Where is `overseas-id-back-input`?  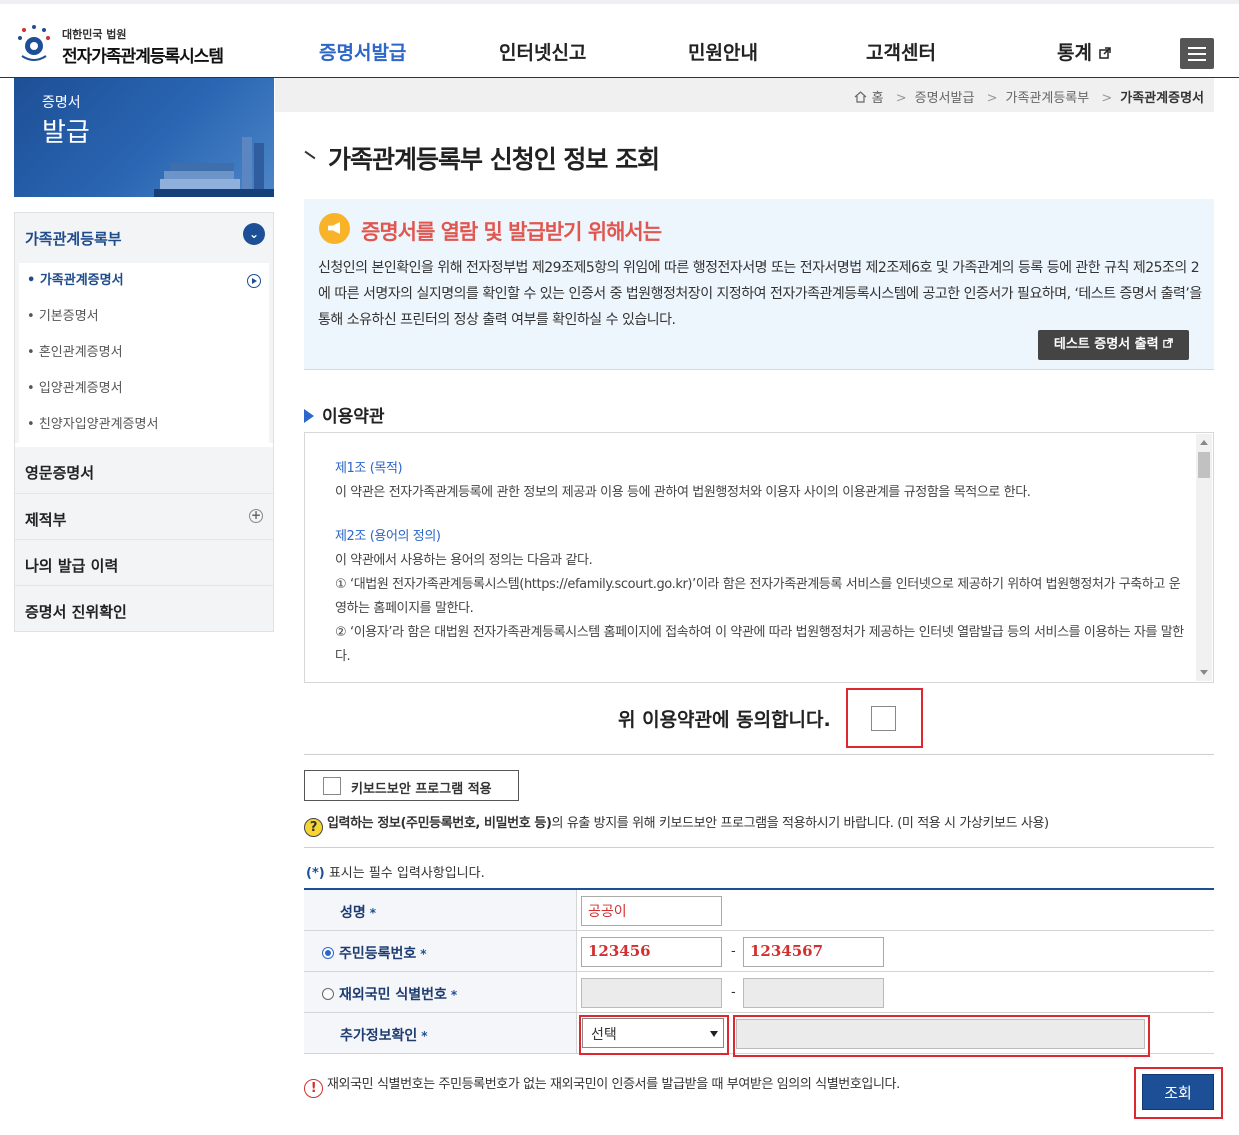 overseas-id-back-input is located at coordinates (813, 993).